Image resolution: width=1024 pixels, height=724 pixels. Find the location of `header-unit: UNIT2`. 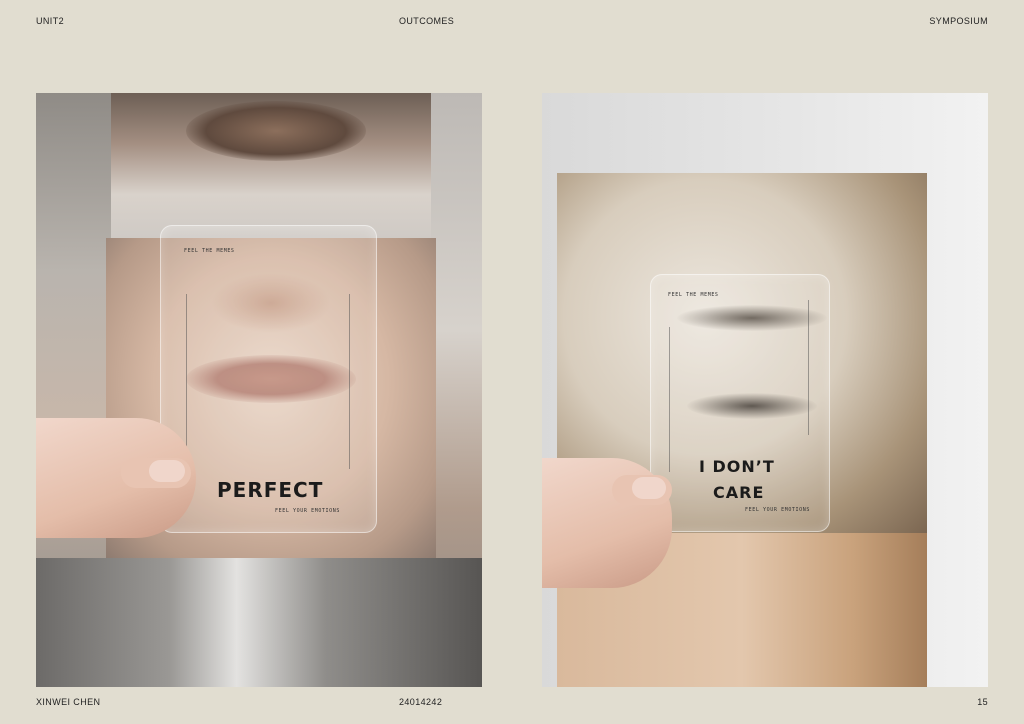

header-unit: UNIT2 is located at coordinates (50, 21).